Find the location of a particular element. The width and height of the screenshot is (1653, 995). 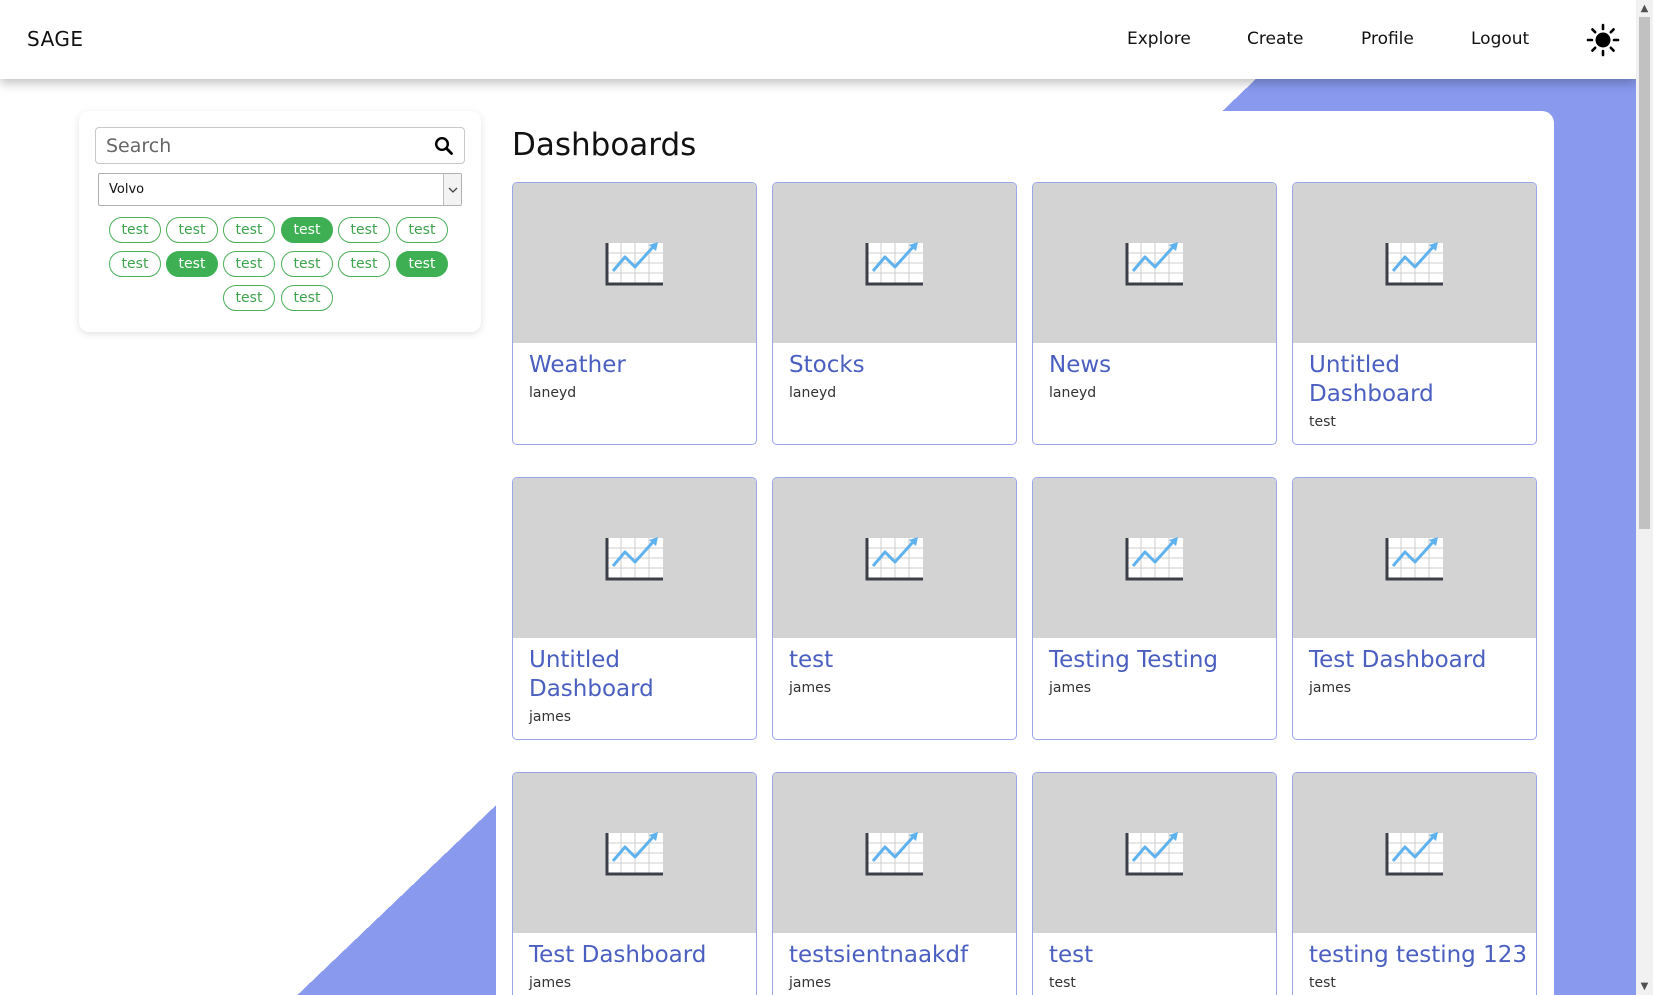

dashboard-card: Untitled Dashboard james is located at coordinates (634, 608).